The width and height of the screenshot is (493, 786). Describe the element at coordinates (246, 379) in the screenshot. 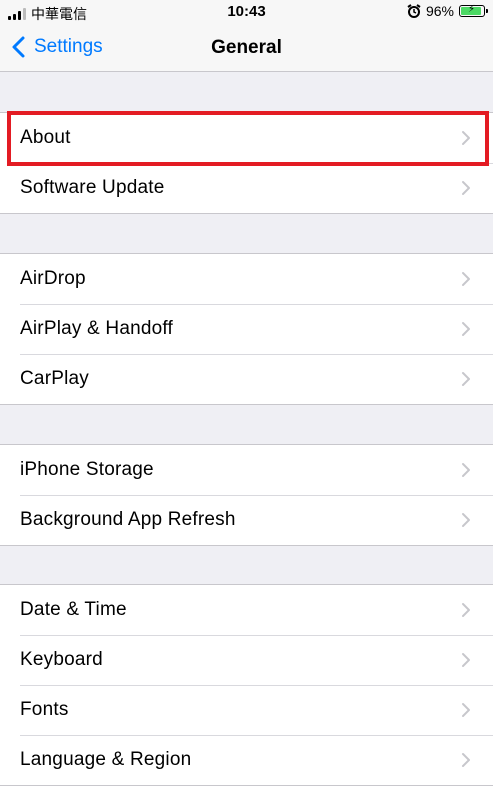

I see `settings-row-carplay: CarPlay` at that location.